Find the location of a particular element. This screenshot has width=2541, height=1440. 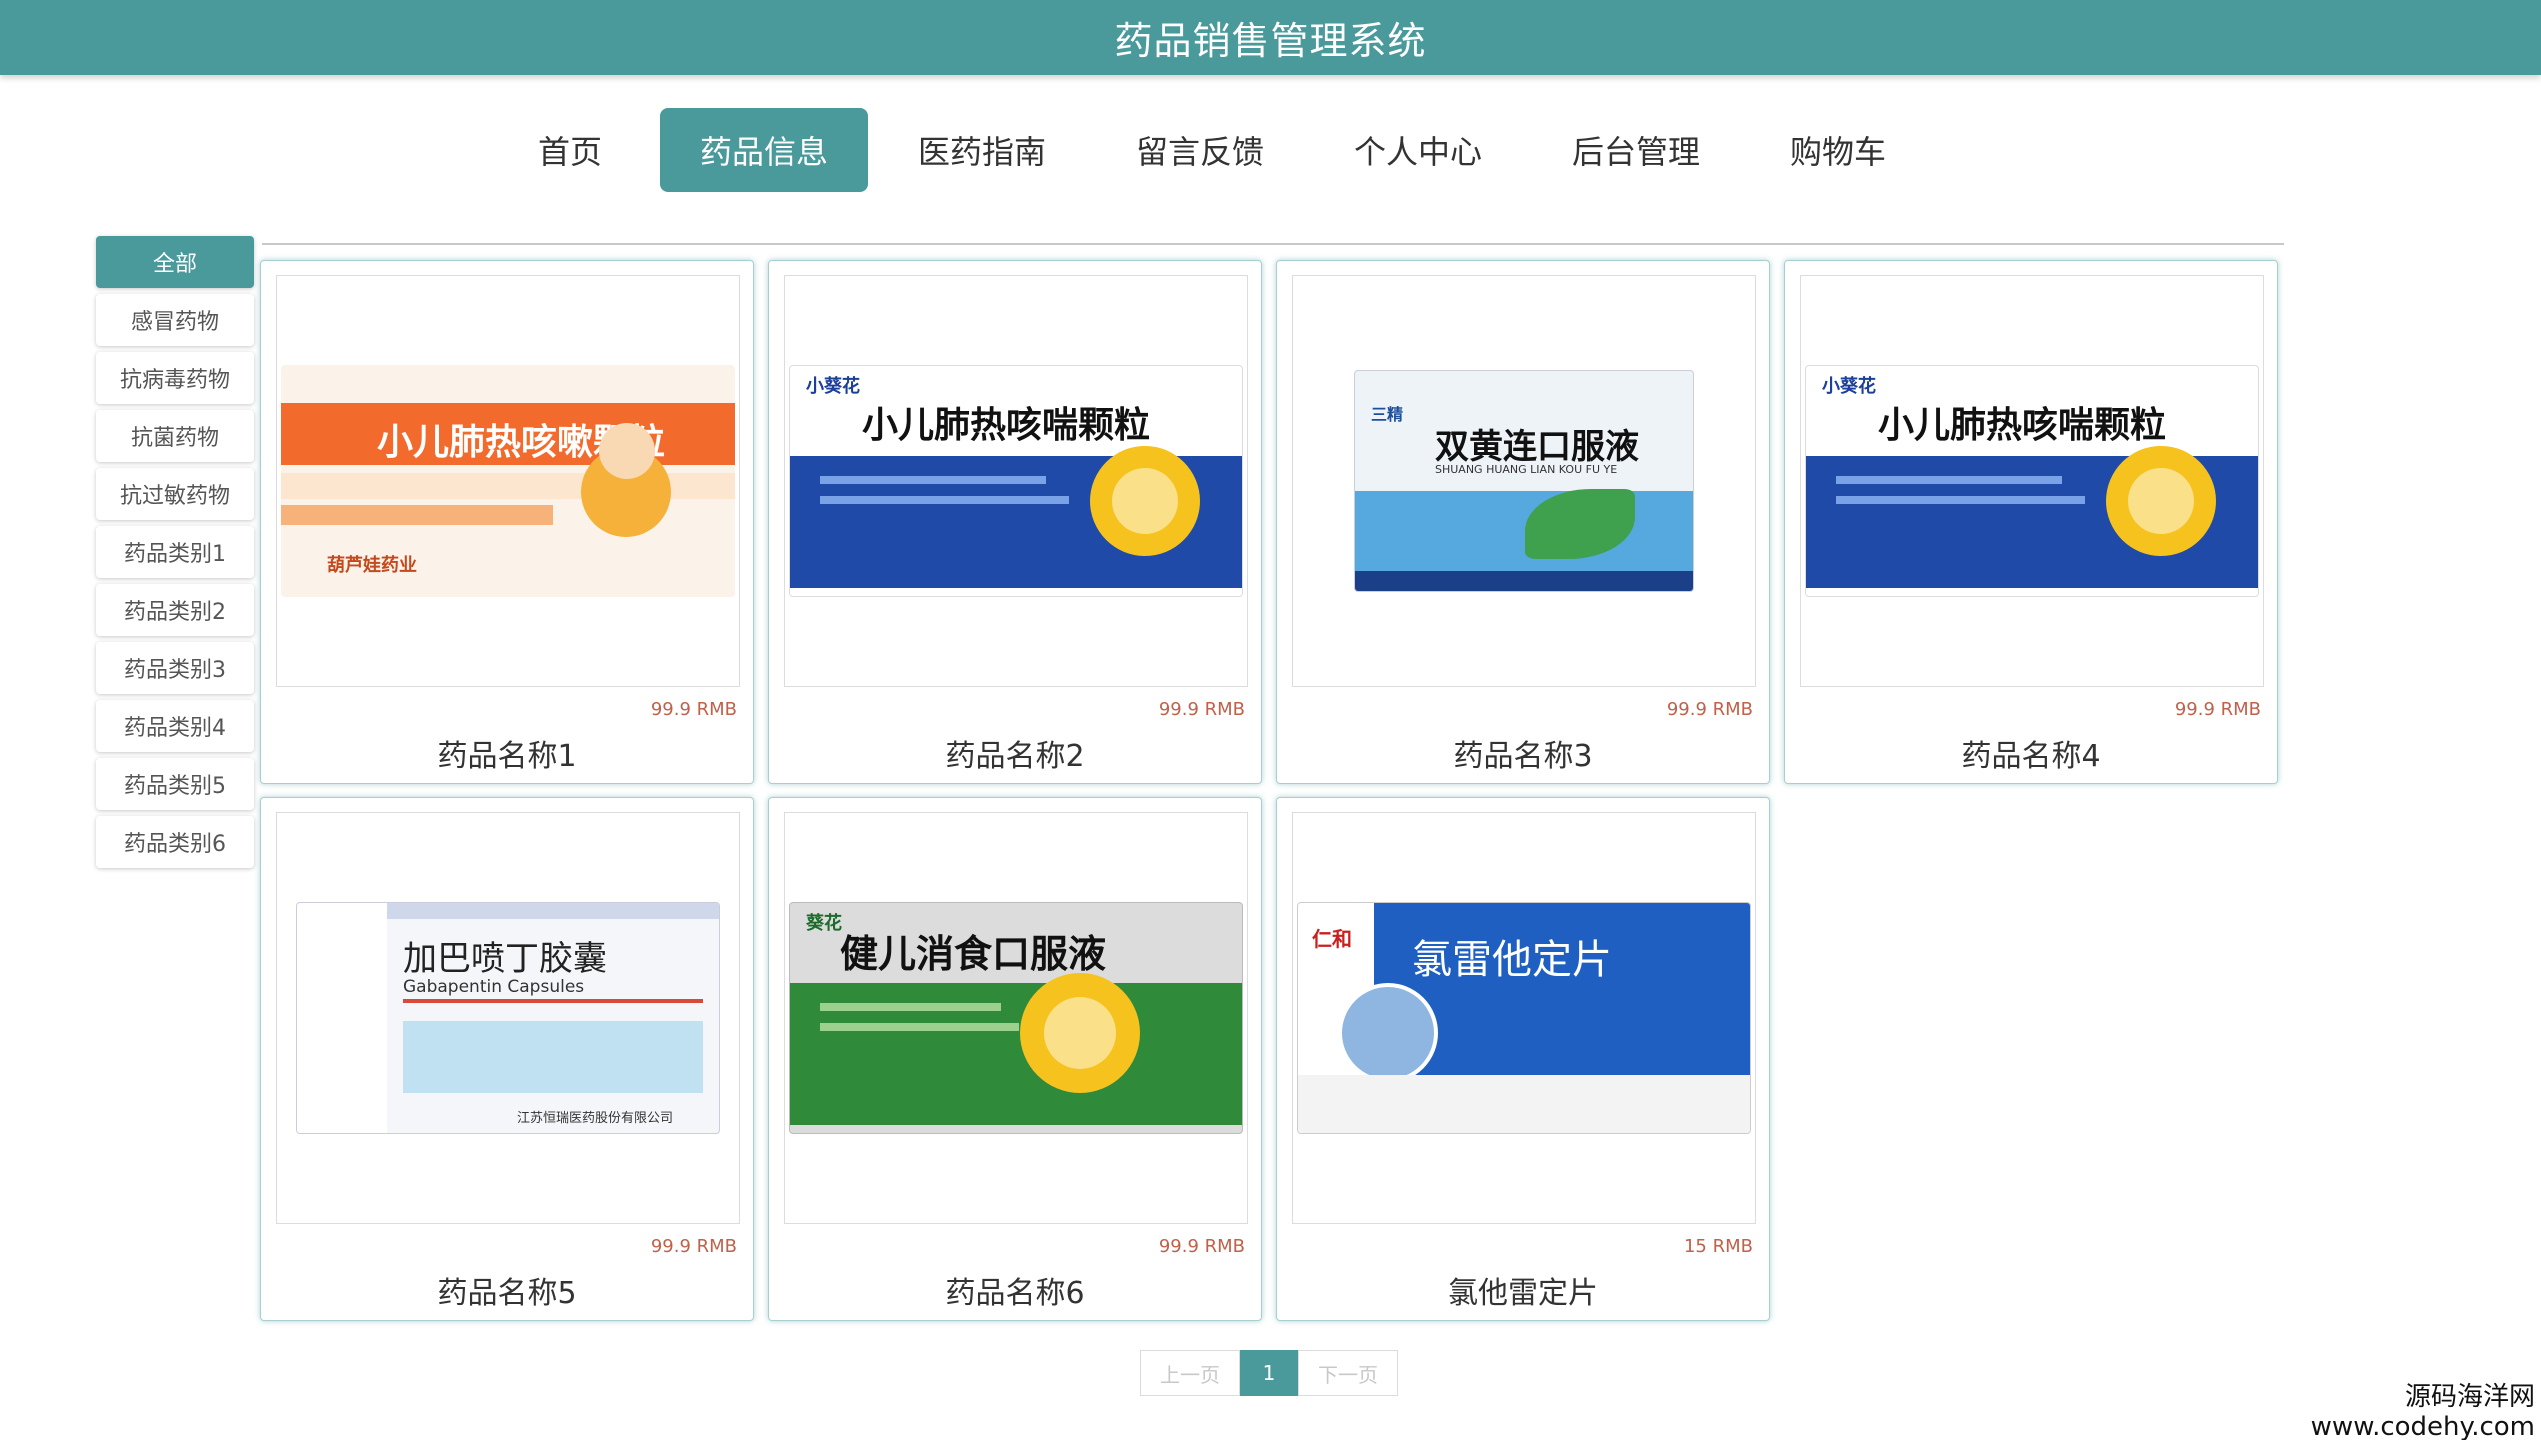

package-illustration: 葵花 健儿消食口服液 is located at coordinates (1016, 1018).